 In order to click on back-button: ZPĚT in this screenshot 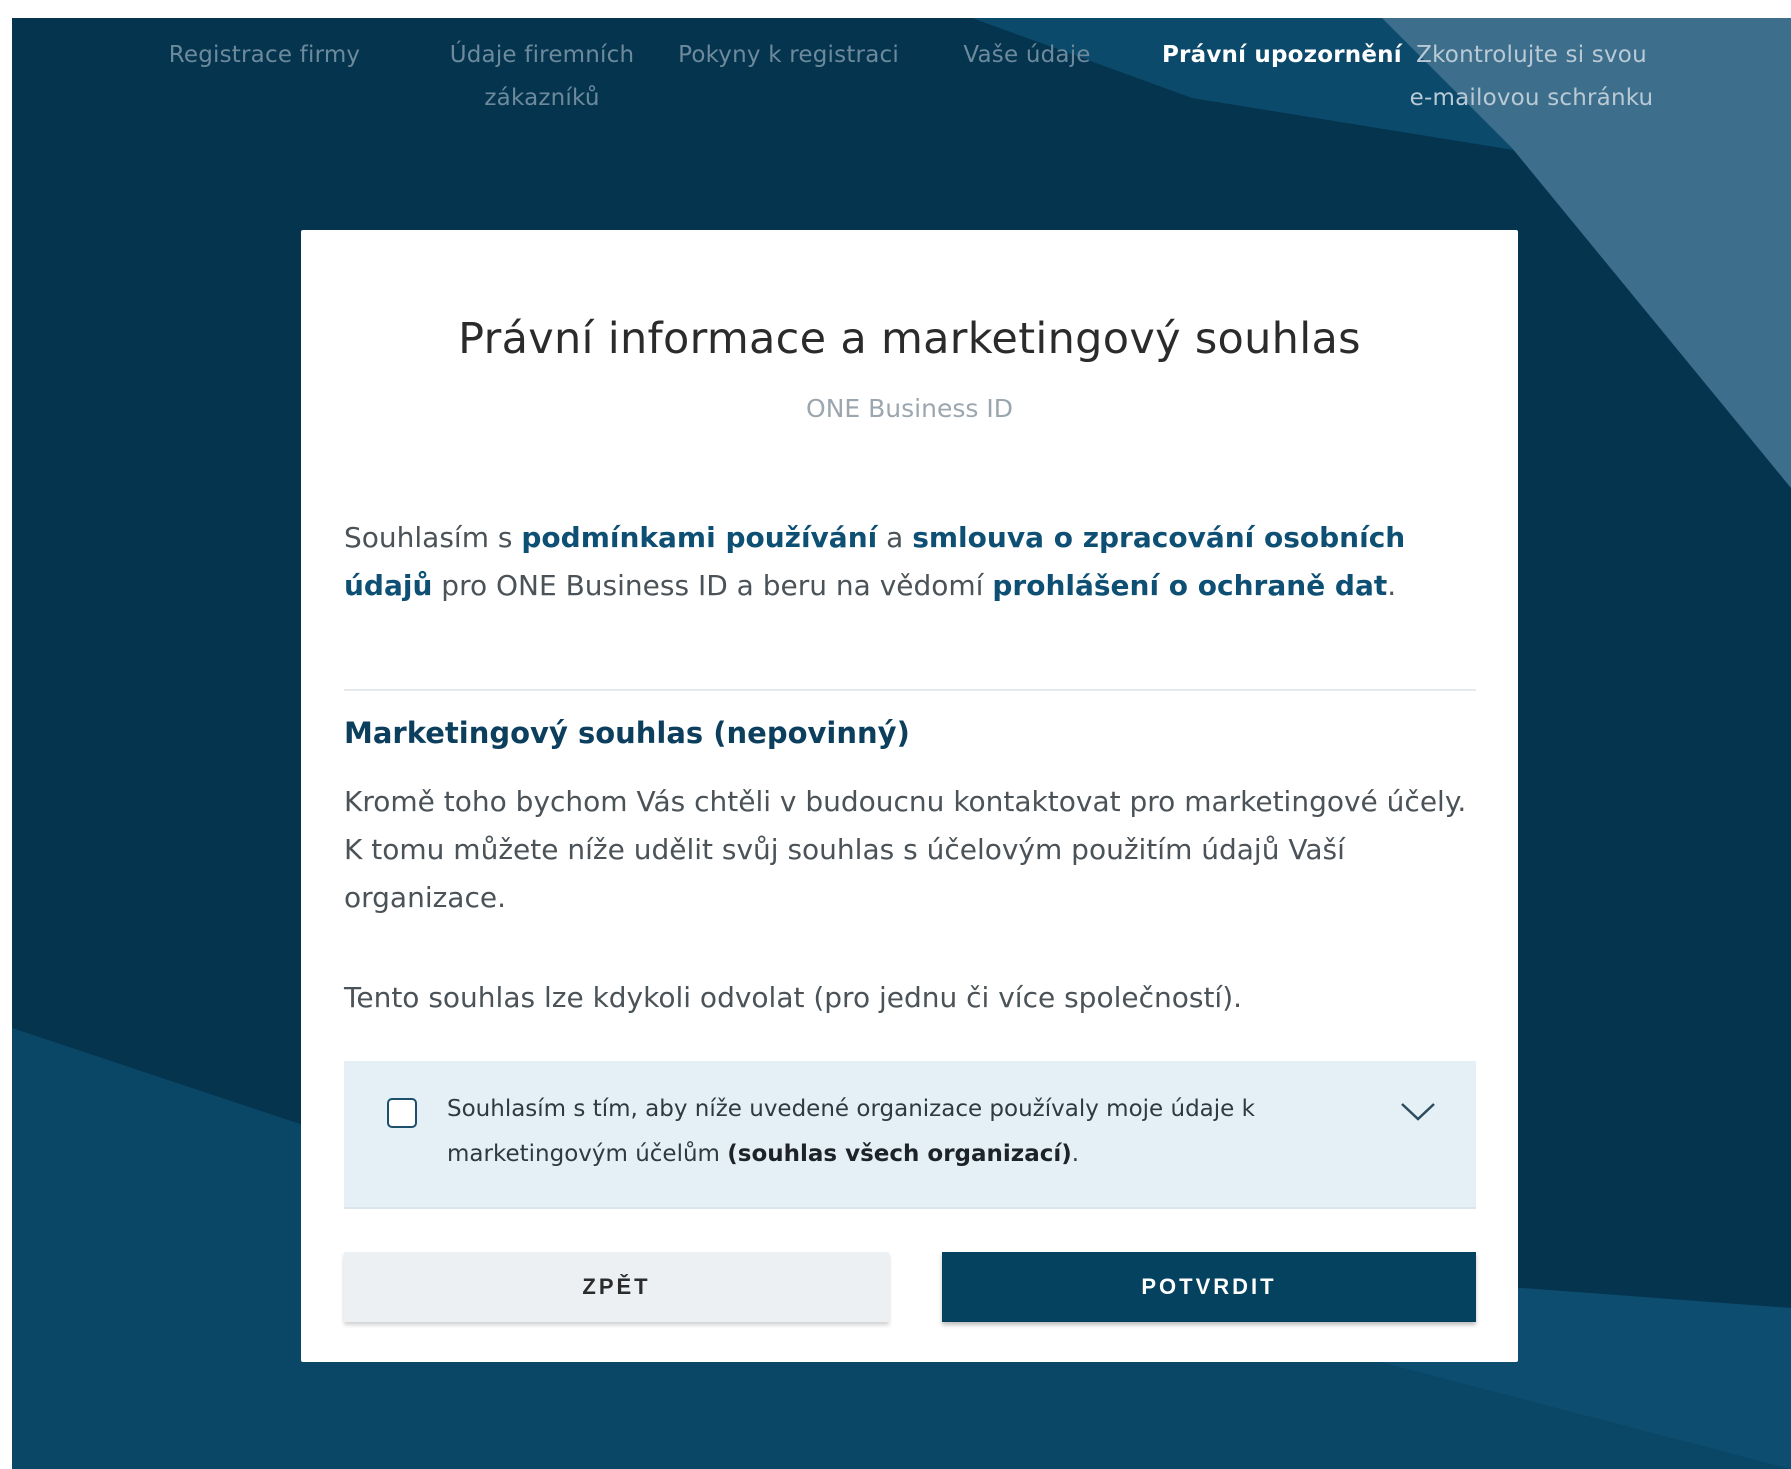, I will do `click(616, 1287)`.